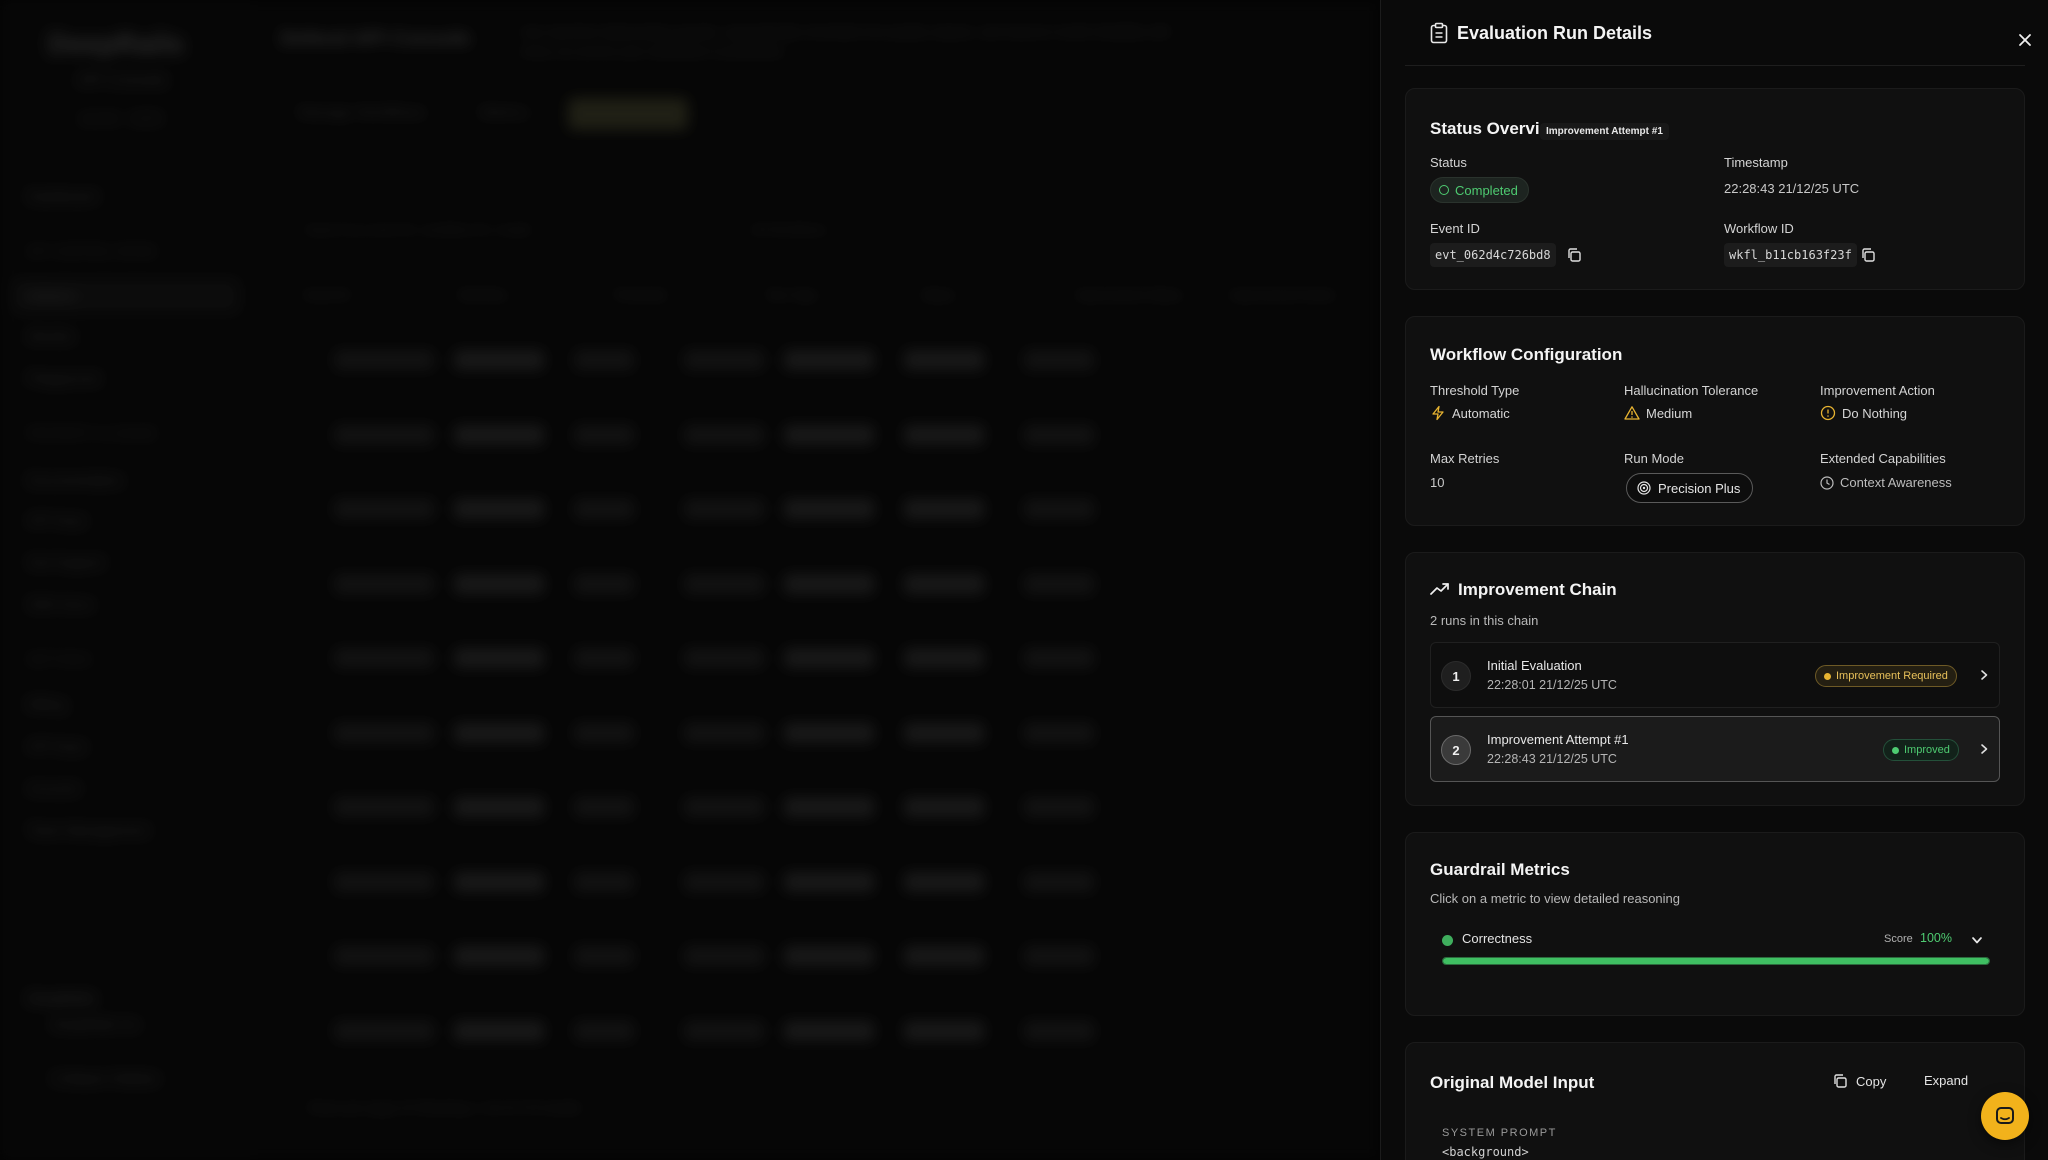 The width and height of the screenshot is (2048, 1160). I want to click on system-prompt-label: SYSTEM PROMPT, so click(1499, 1133).